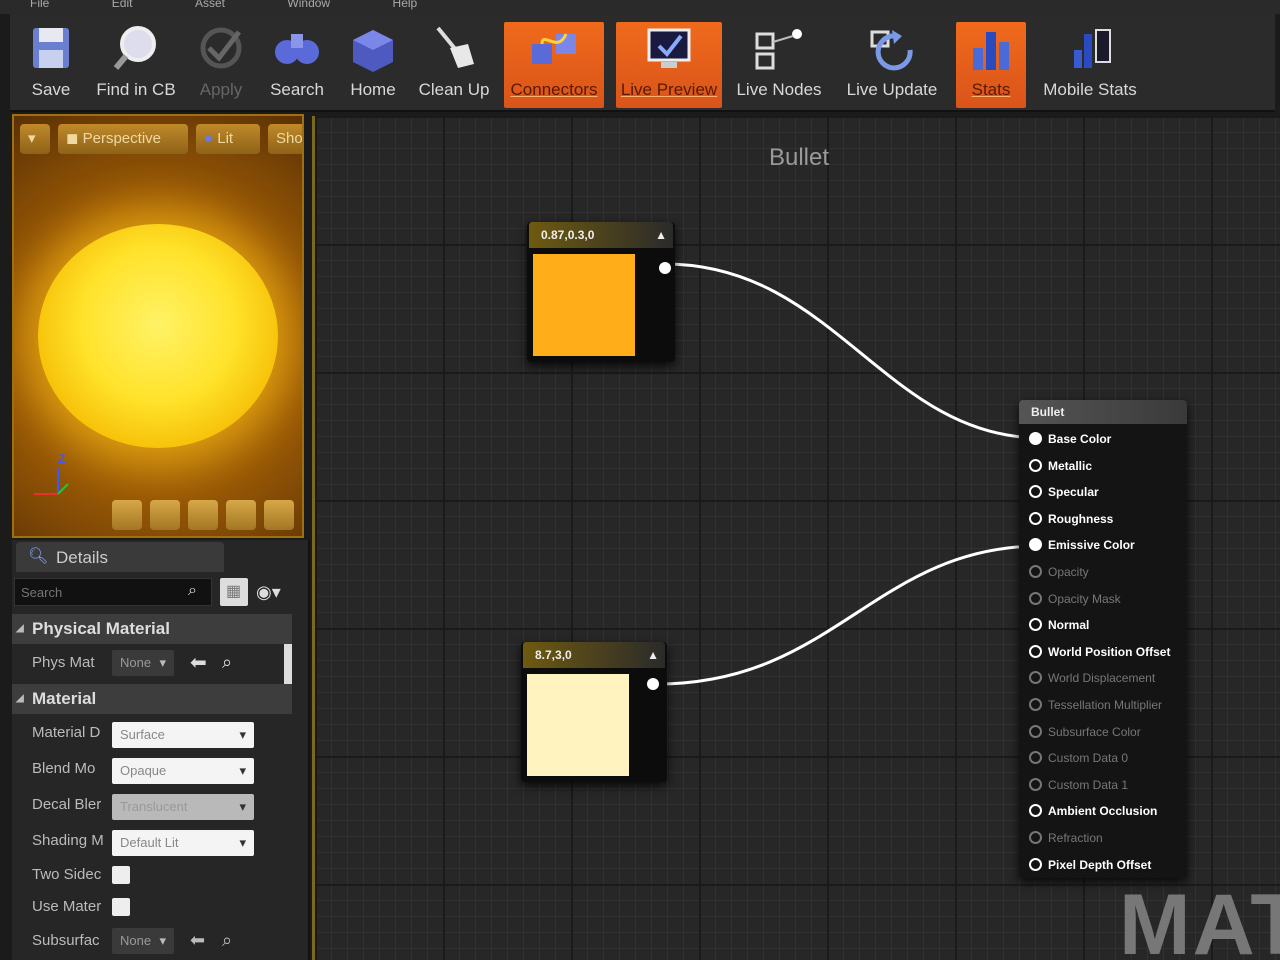  Describe the element at coordinates (1090, 864) in the screenshot. I see `material-input-pin: Pixel Depth Offset` at that location.